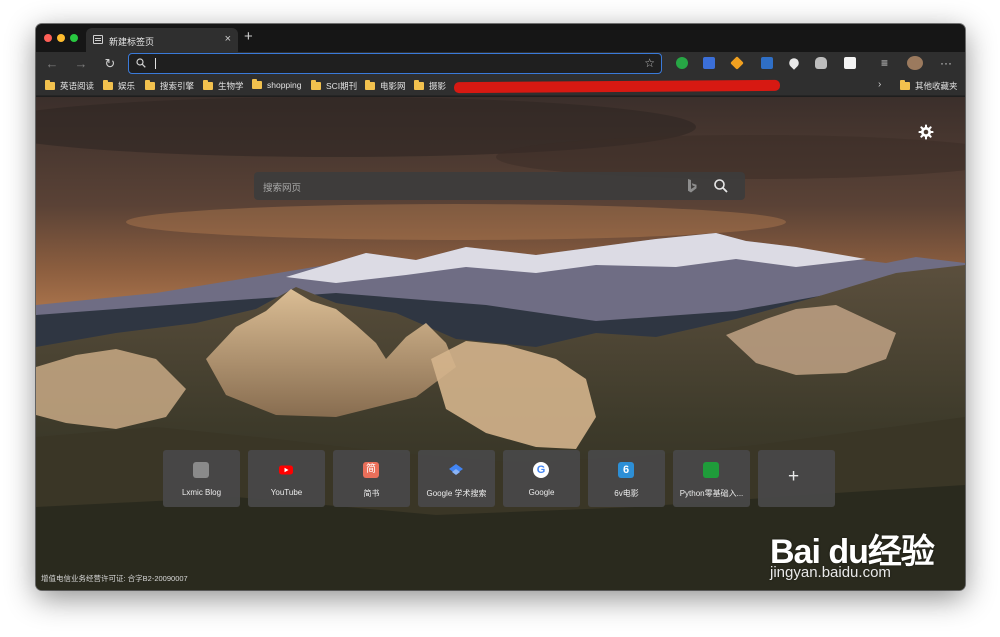 Image resolution: width=1000 pixels, height=637 pixels. What do you see at coordinates (114, 578) in the screenshot?
I see `license-footer: 增值电信业务经营许可证: 合字B2-20090007` at bounding box center [114, 578].